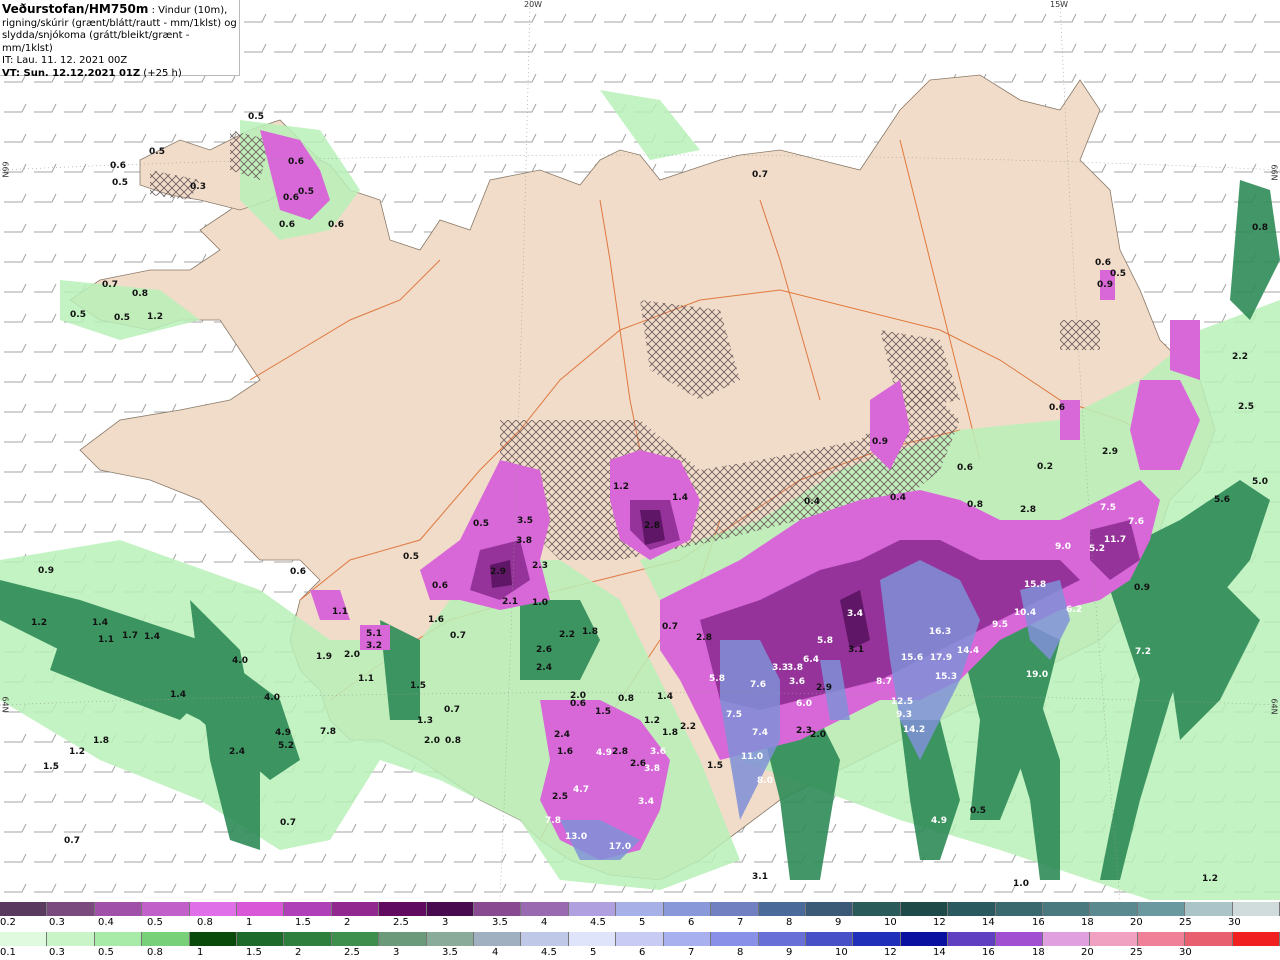 The image size is (1280, 960). What do you see at coordinates (200, 952) in the screenshot?
I see `legend-rain-tick-label: 1` at bounding box center [200, 952].